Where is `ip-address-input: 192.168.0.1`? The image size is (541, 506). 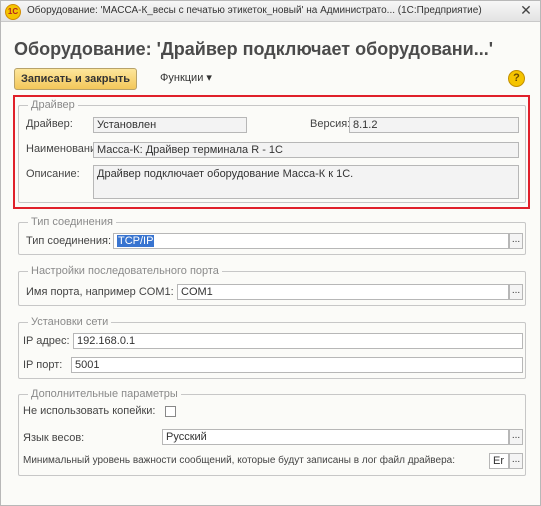 ip-address-input: 192.168.0.1 is located at coordinates (298, 341).